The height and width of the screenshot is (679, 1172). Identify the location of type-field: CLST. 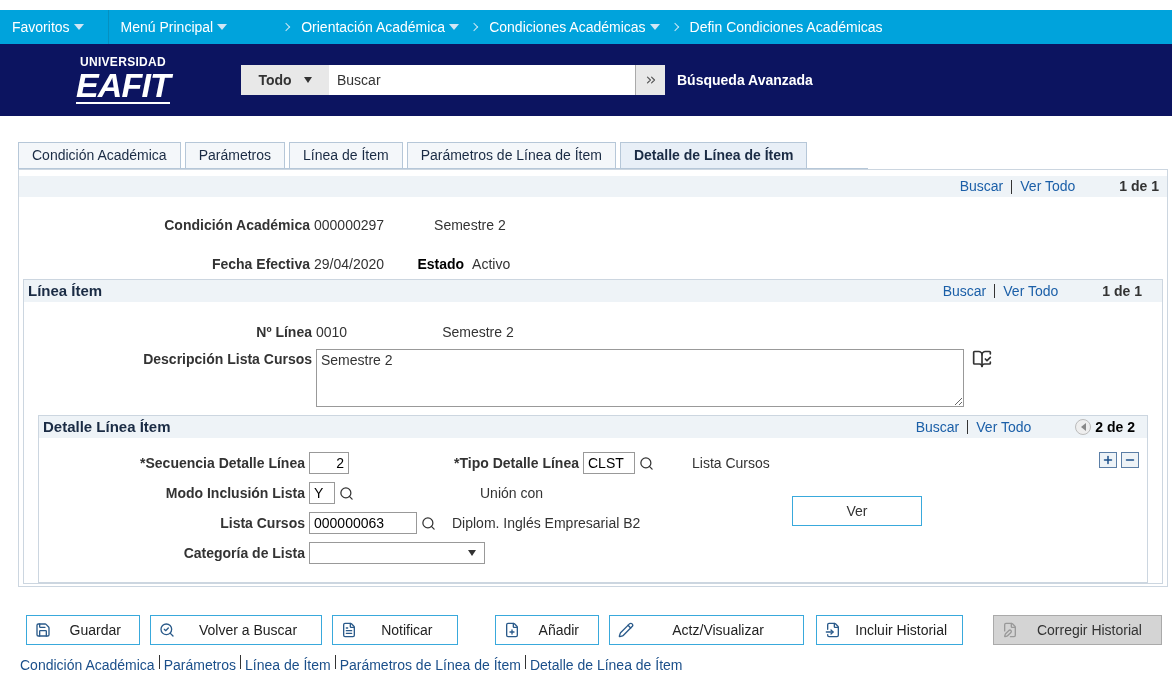
(609, 463).